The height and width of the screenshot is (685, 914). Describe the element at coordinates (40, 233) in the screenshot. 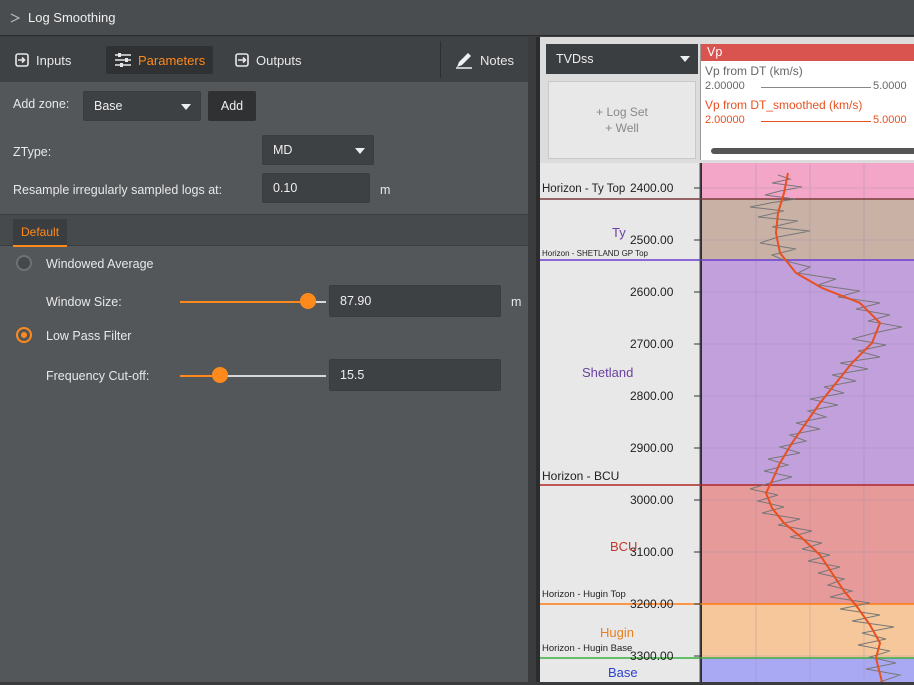

I see `tab-default: Default` at that location.